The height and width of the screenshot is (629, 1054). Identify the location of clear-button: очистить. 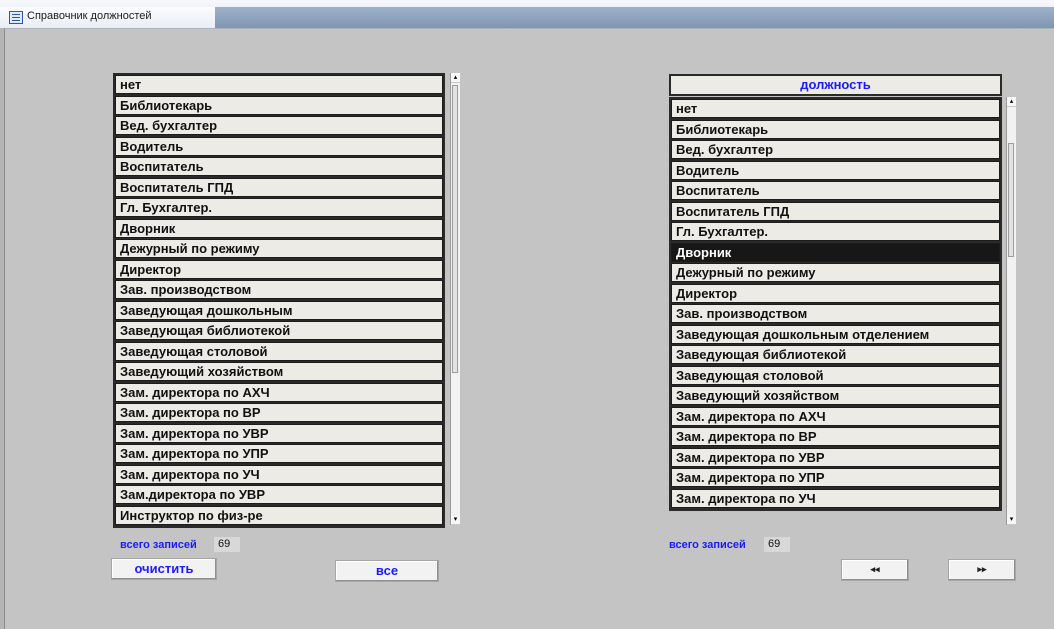
(164, 569).